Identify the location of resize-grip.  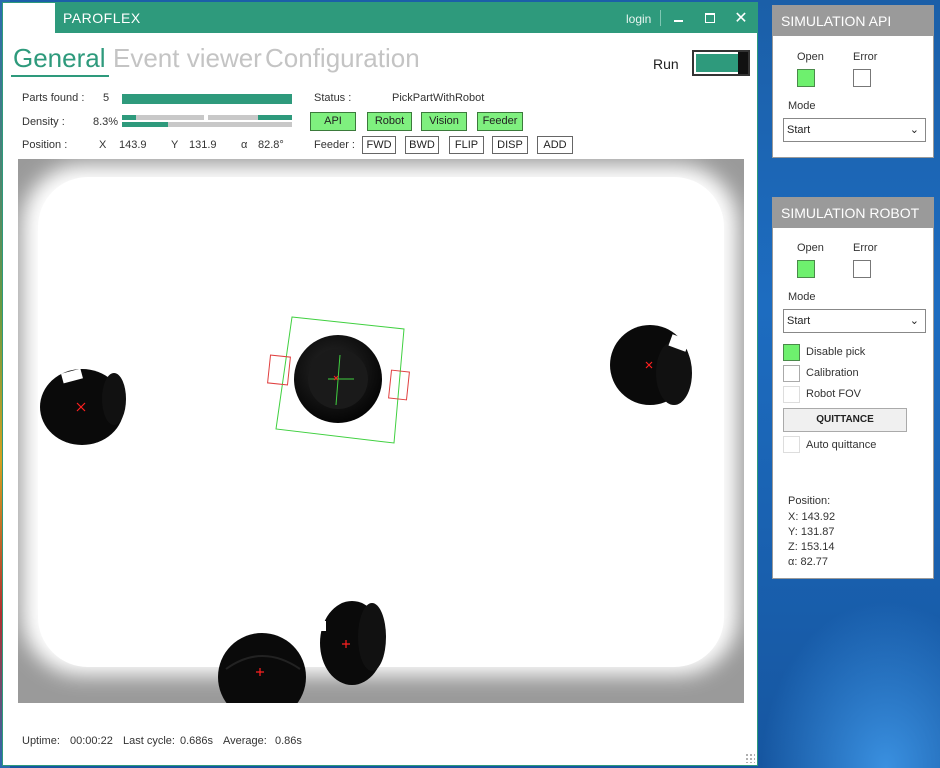
(750, 758).